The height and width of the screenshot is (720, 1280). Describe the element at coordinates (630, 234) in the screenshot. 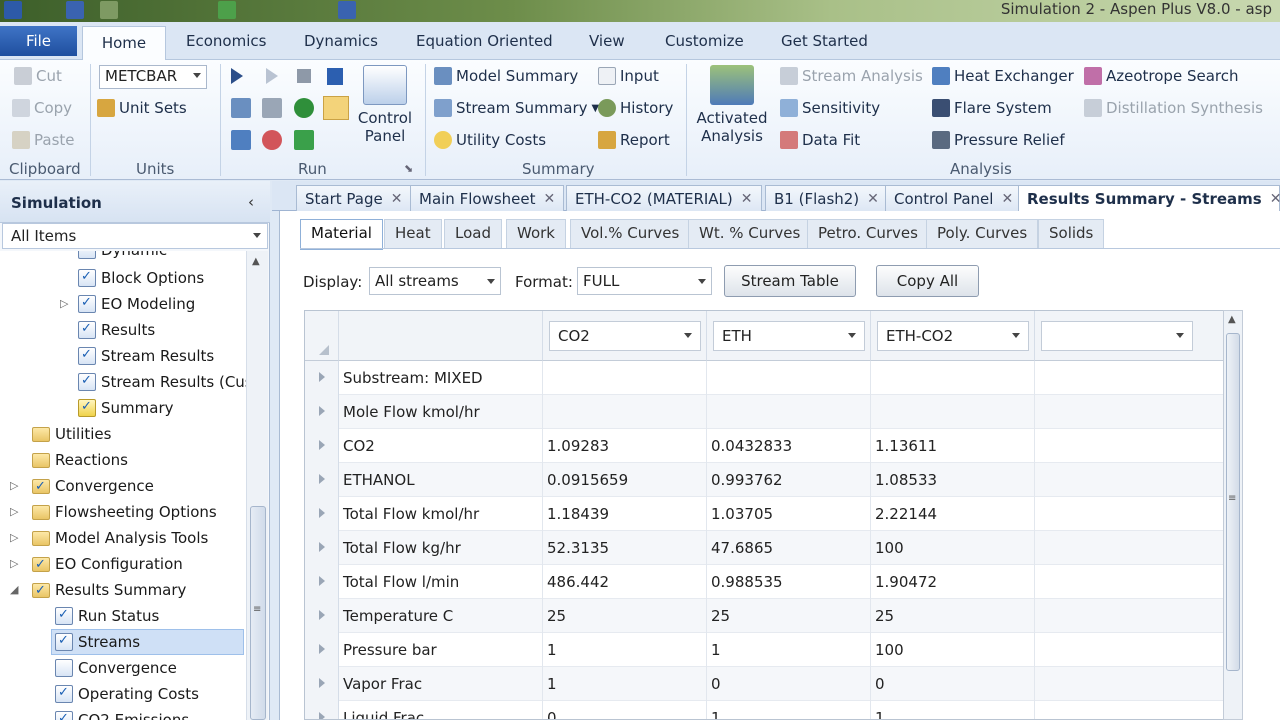

I see `subtab-vol-curves: Vol.% Curves` at that location.